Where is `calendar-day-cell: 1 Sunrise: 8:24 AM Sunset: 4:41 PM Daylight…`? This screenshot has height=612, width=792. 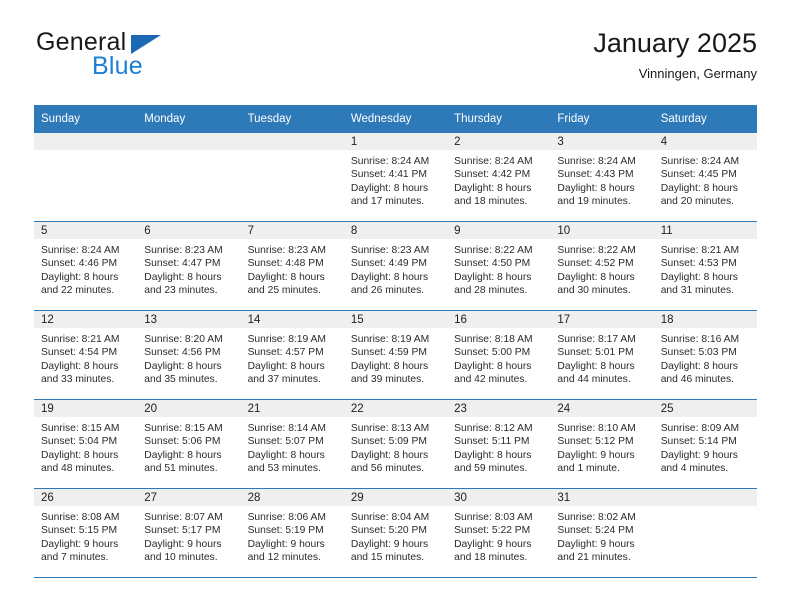
calendar-day-cell: 1 Sunrise: 8:24 AM Sunset: 4:41 PM Daylight… is located at coordinates (395, 177).